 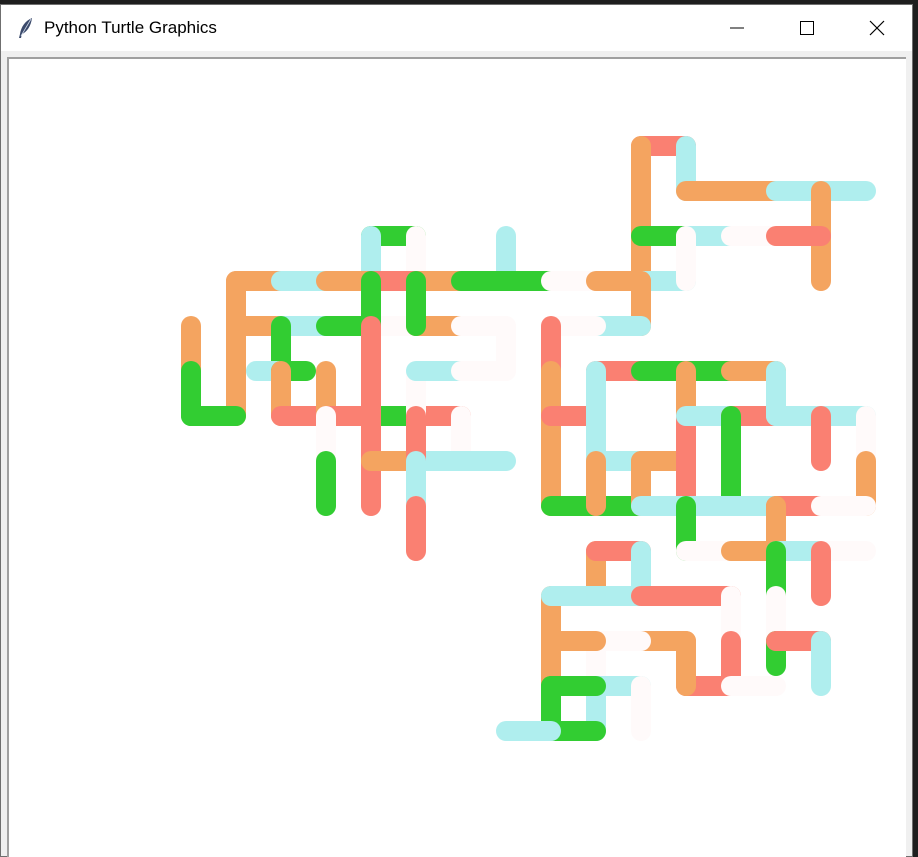 I want to click on minimize-icon, so click(x=737, y=28).